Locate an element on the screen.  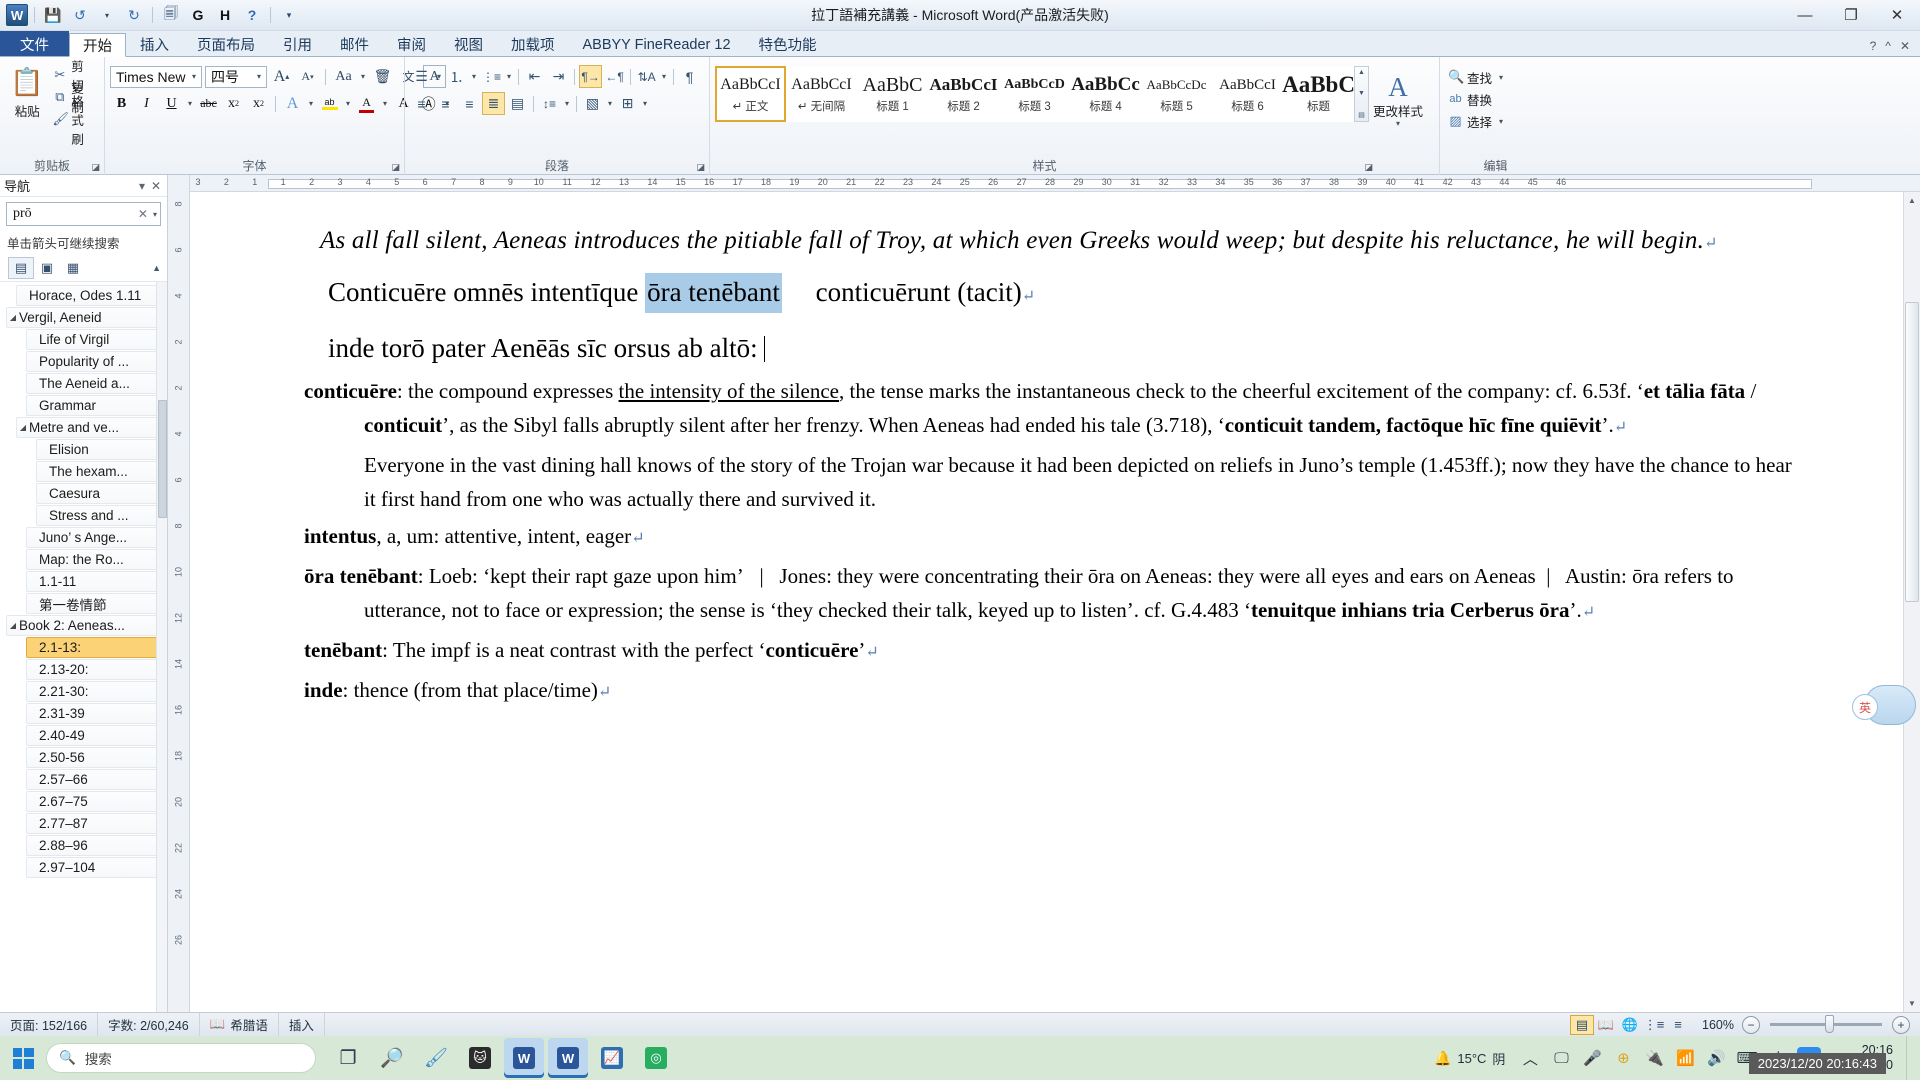
nav-item: 2.40-49 is located at coordinates (92, 735).